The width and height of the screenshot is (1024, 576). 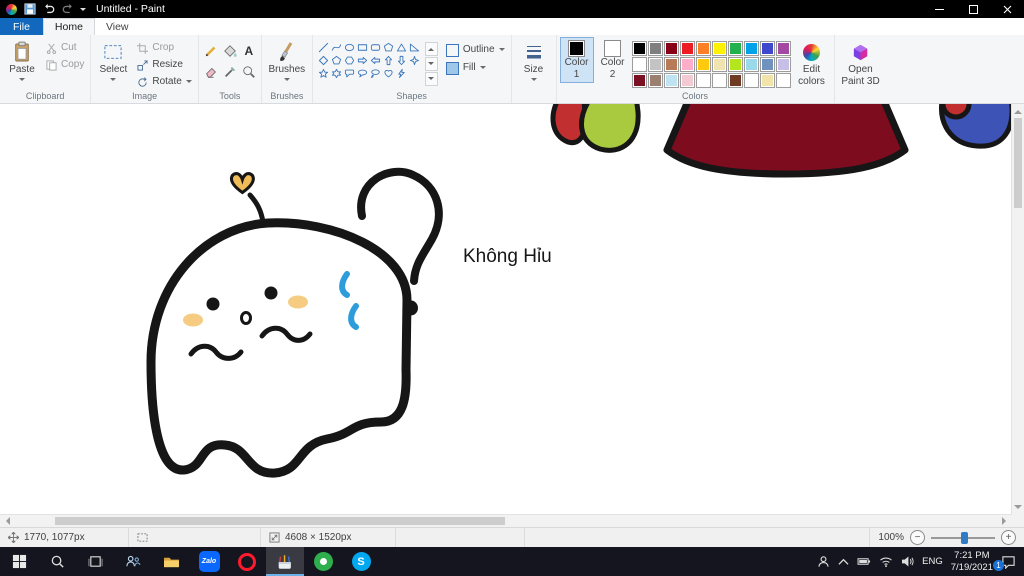 I want to click on search-button, so click(x=57, y=561).